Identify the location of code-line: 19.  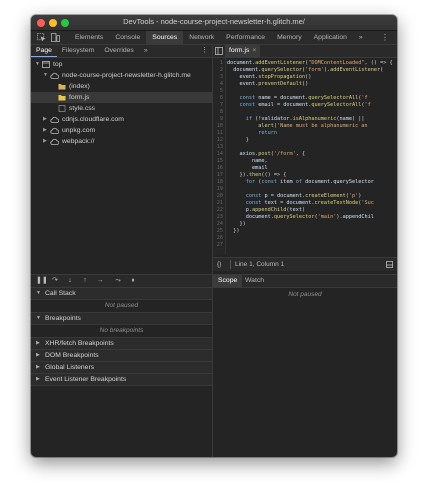
(305, 189).